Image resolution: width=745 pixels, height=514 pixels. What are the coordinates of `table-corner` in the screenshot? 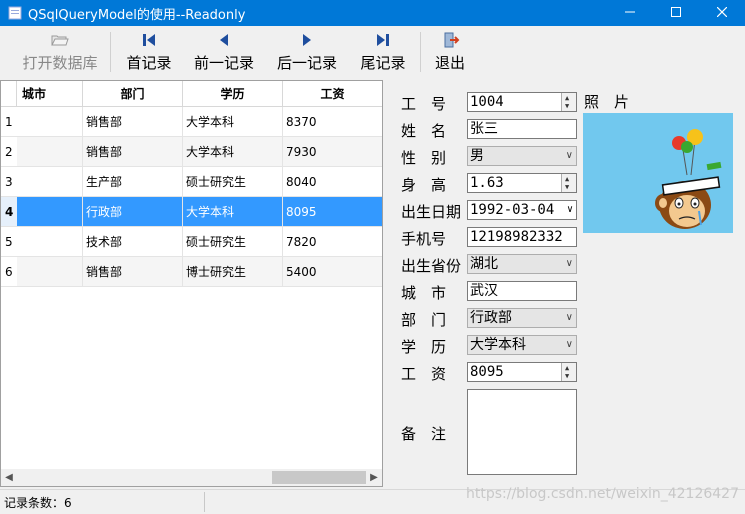 It's located at (9, 94).